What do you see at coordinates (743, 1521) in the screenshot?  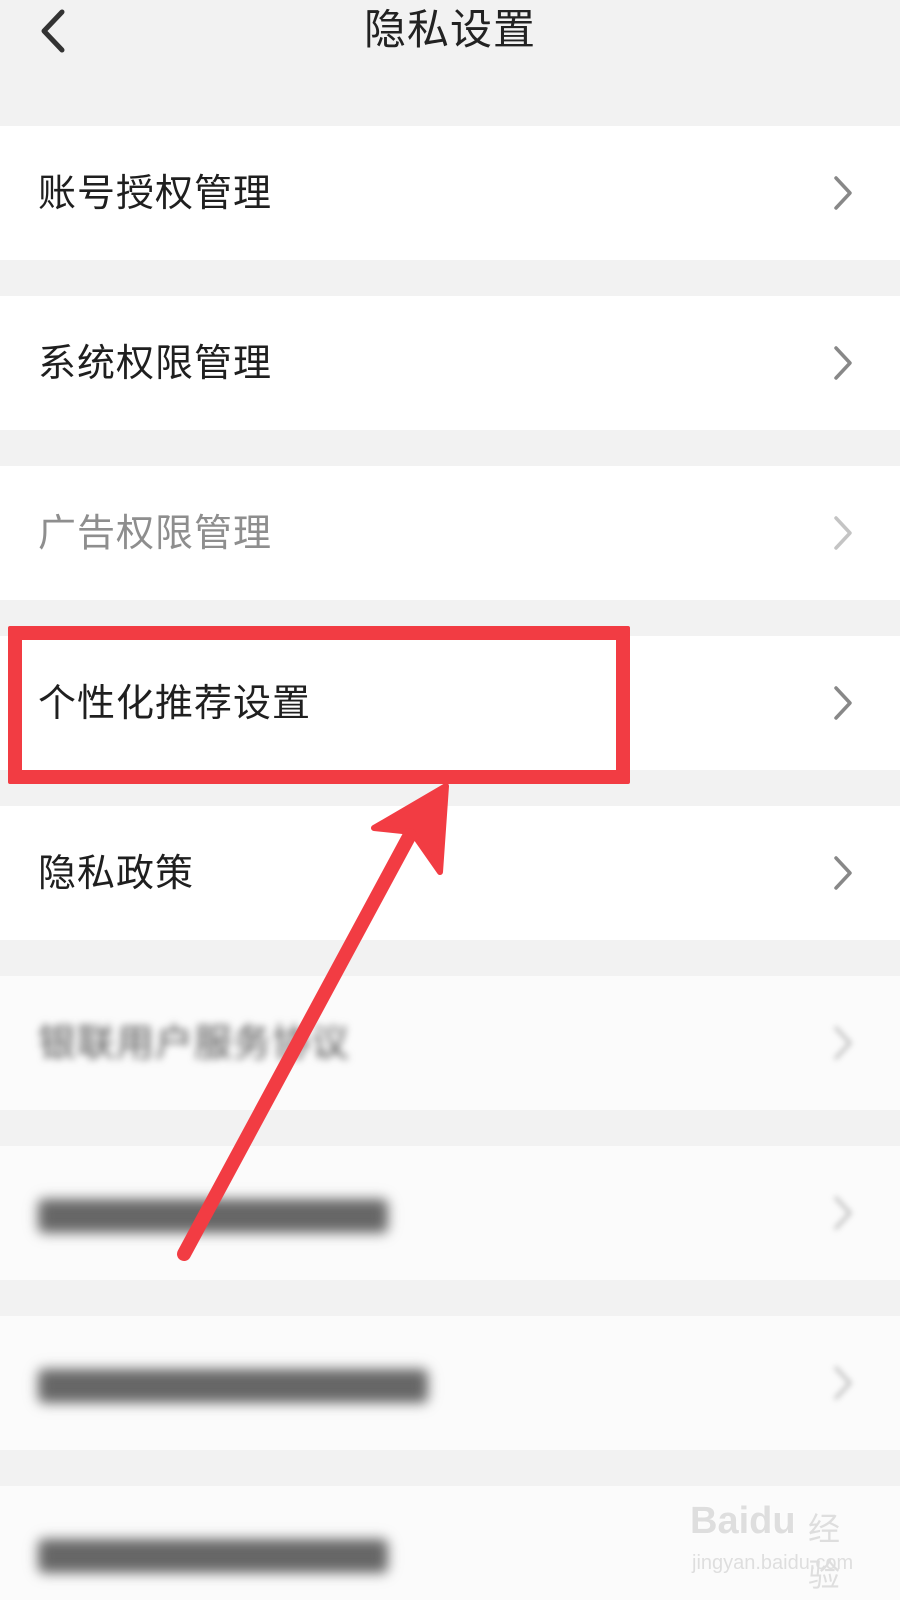 I see `watermark-logo: Baidu` at bounding box center [743, 1521].